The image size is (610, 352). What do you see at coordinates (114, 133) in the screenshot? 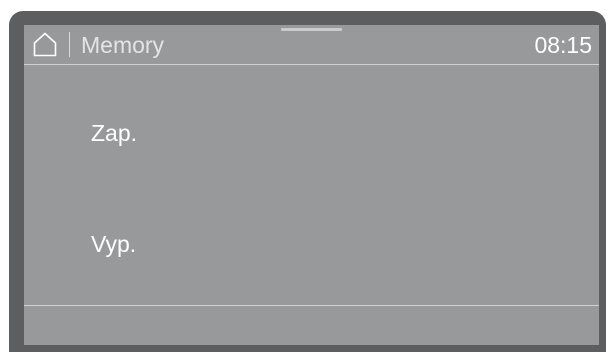
I see `option-on: Zap.` at bounding box center [114, 133].